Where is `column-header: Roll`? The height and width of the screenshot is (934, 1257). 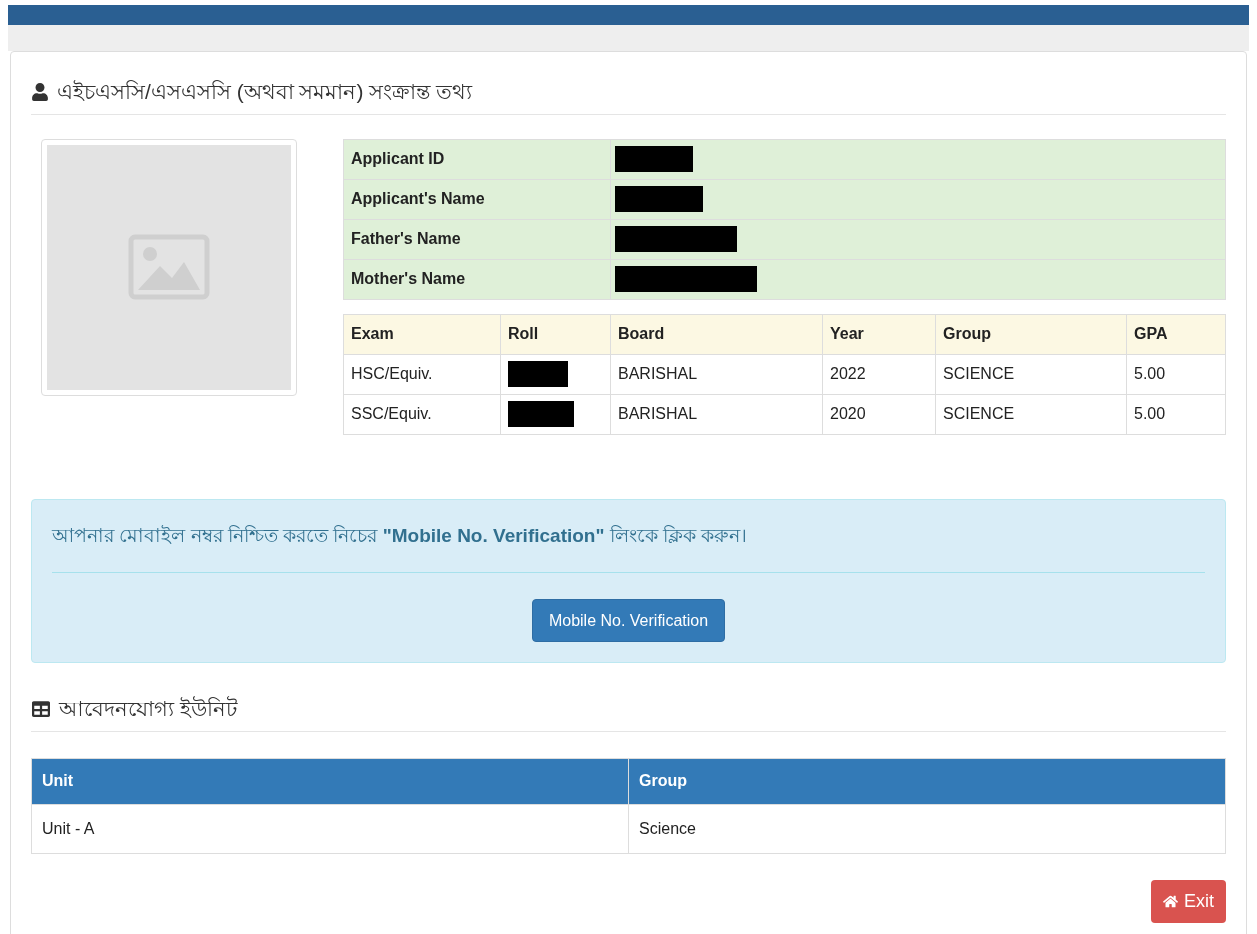
column-header: Roll is located at coordinates (555, 334).